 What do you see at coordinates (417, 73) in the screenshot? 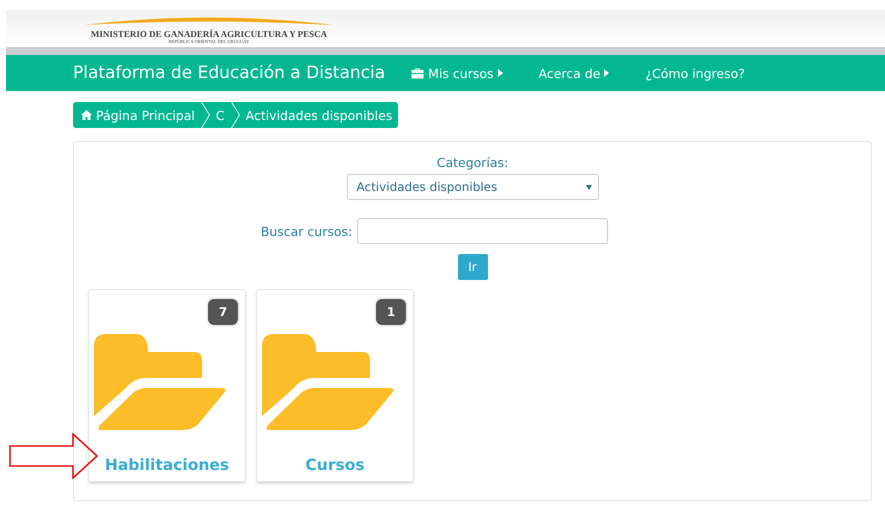
I see `briefcase-icon` at bounding box center [417, 73].